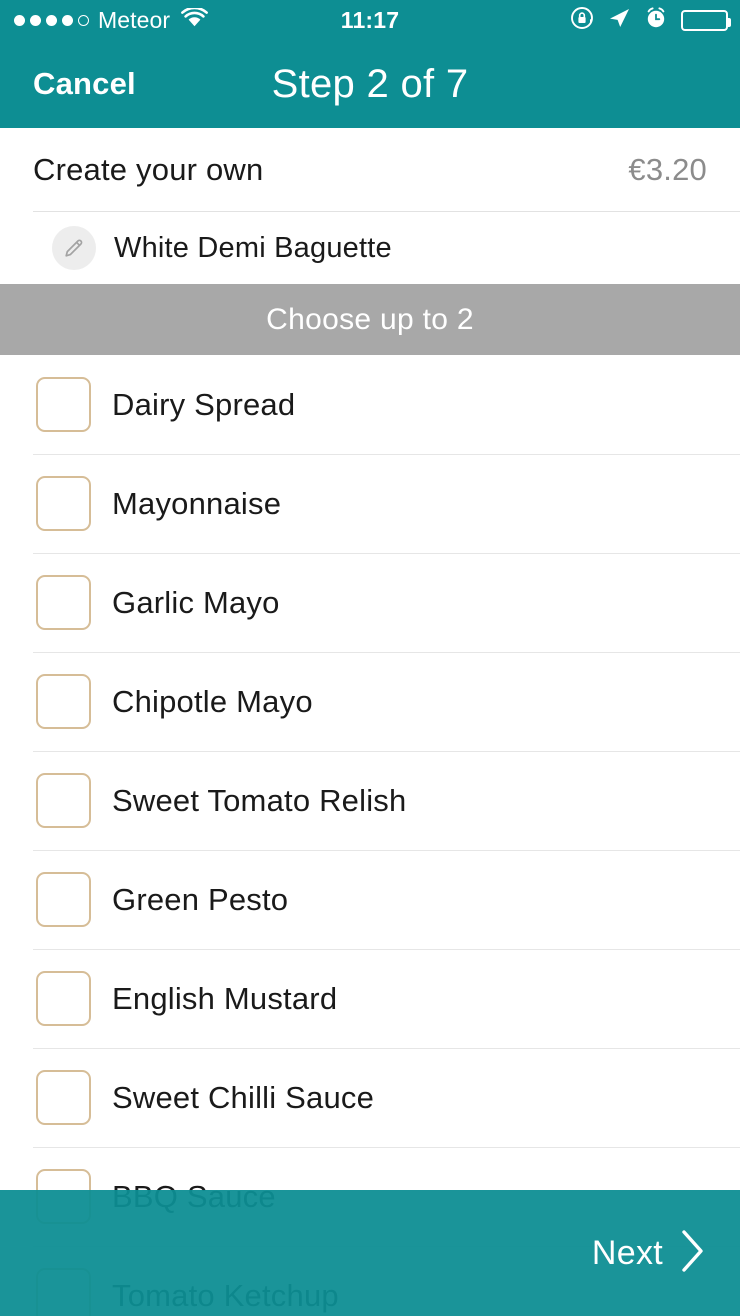 The height and width of the screenshot is (1316, 740). What do you see at coordinates (225, 998) in the screenshot?
I see `option-label: English Mustard` at bounding box center [225, 998].